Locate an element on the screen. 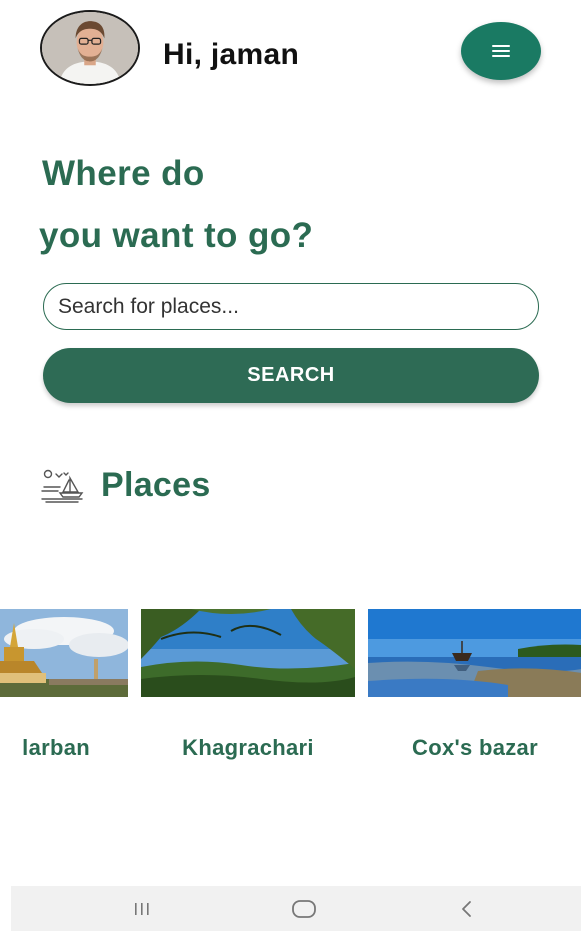 Image resolution: width=581 pixels, height=931 pixels. places-title: Places is located at coordinates (156, 485).